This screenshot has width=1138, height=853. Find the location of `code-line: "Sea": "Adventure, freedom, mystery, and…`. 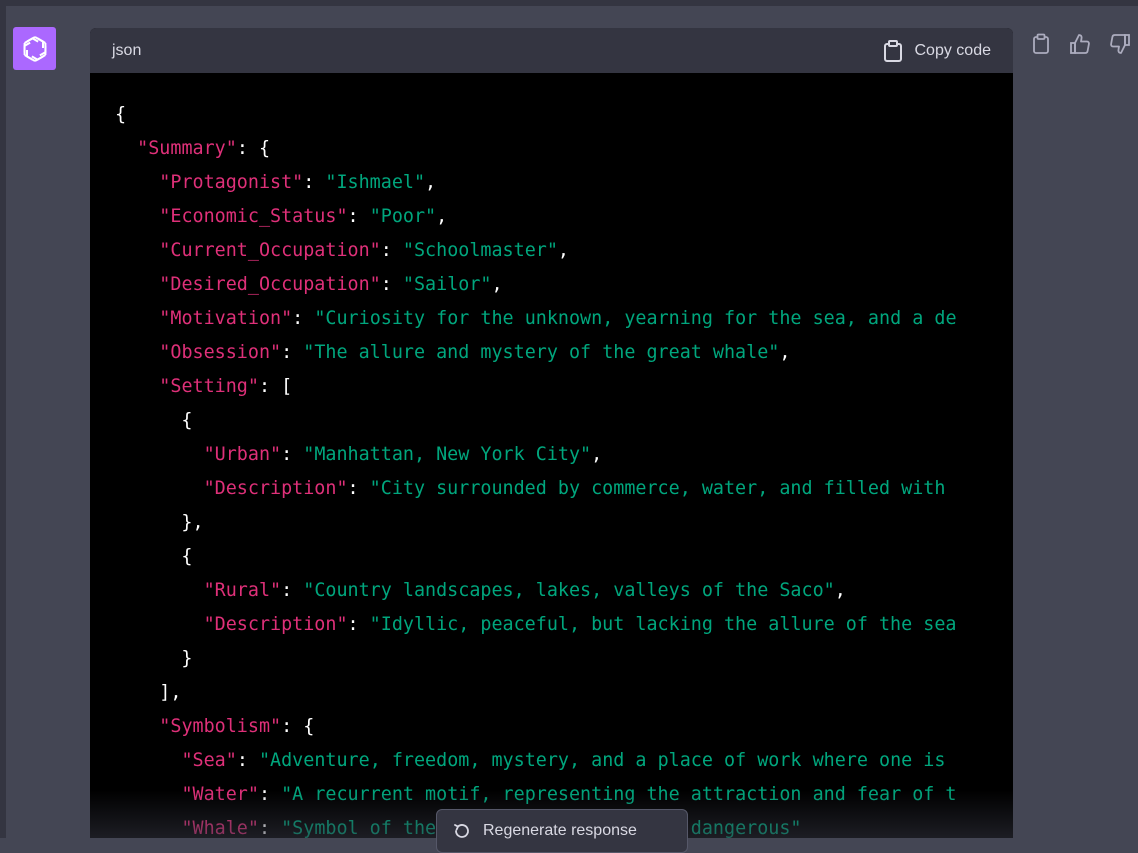

code-line: "Sea": "Adventure, freedom, mystery, and… is located at coordinates (564, 761).